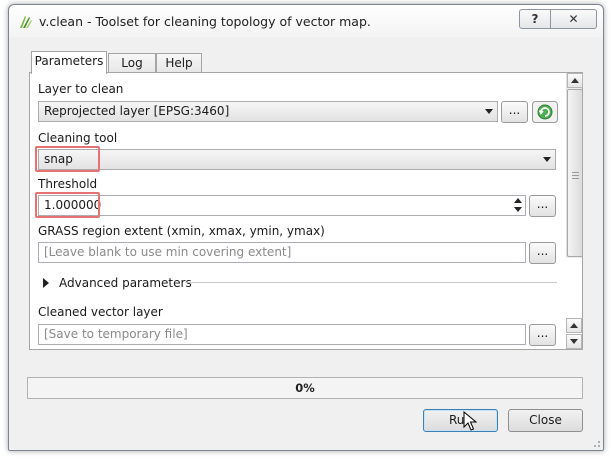  Describe the element at coordinates (78, 138) in the screenshot. I see `tool-label: Cleaning tool` at that location.